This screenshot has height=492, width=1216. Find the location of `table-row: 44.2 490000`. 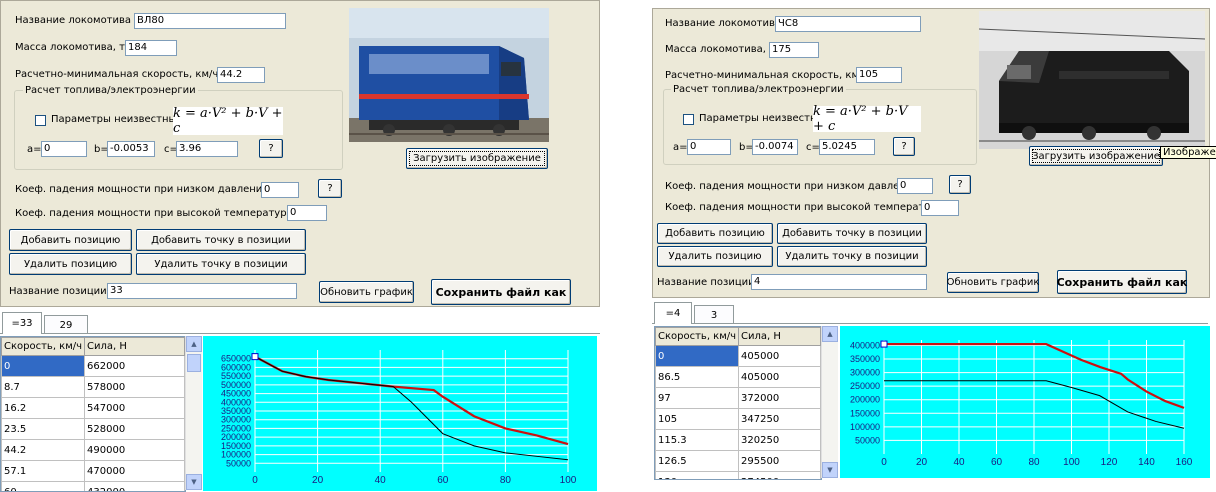

table-row: 44.2 490000 is located at coordinates (93, 450).